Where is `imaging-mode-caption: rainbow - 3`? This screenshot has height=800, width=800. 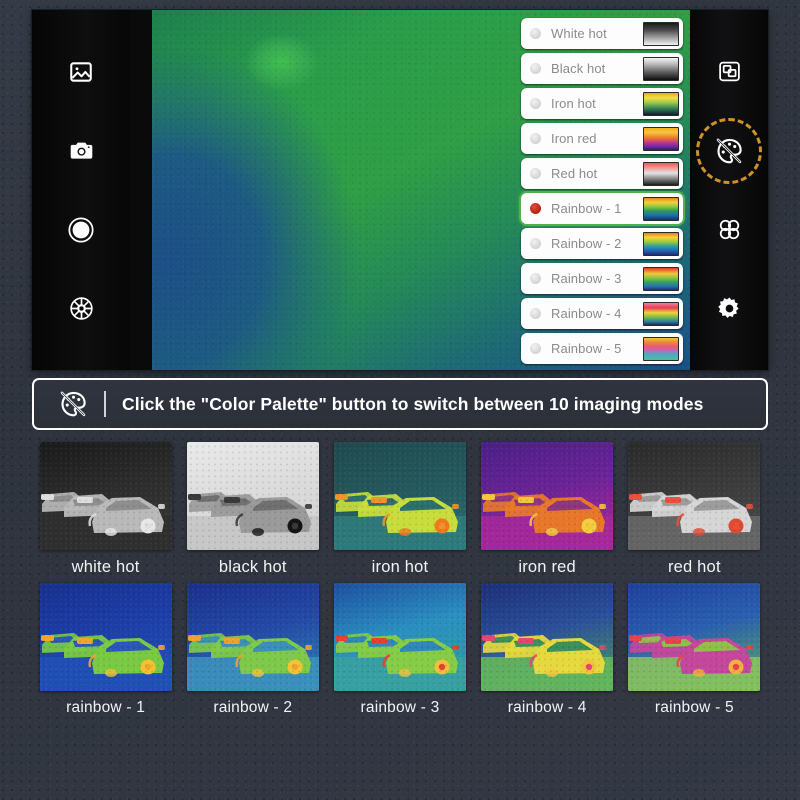
imaging-mode-caption: rainbow - 3 is located at coordinates (400, 707).